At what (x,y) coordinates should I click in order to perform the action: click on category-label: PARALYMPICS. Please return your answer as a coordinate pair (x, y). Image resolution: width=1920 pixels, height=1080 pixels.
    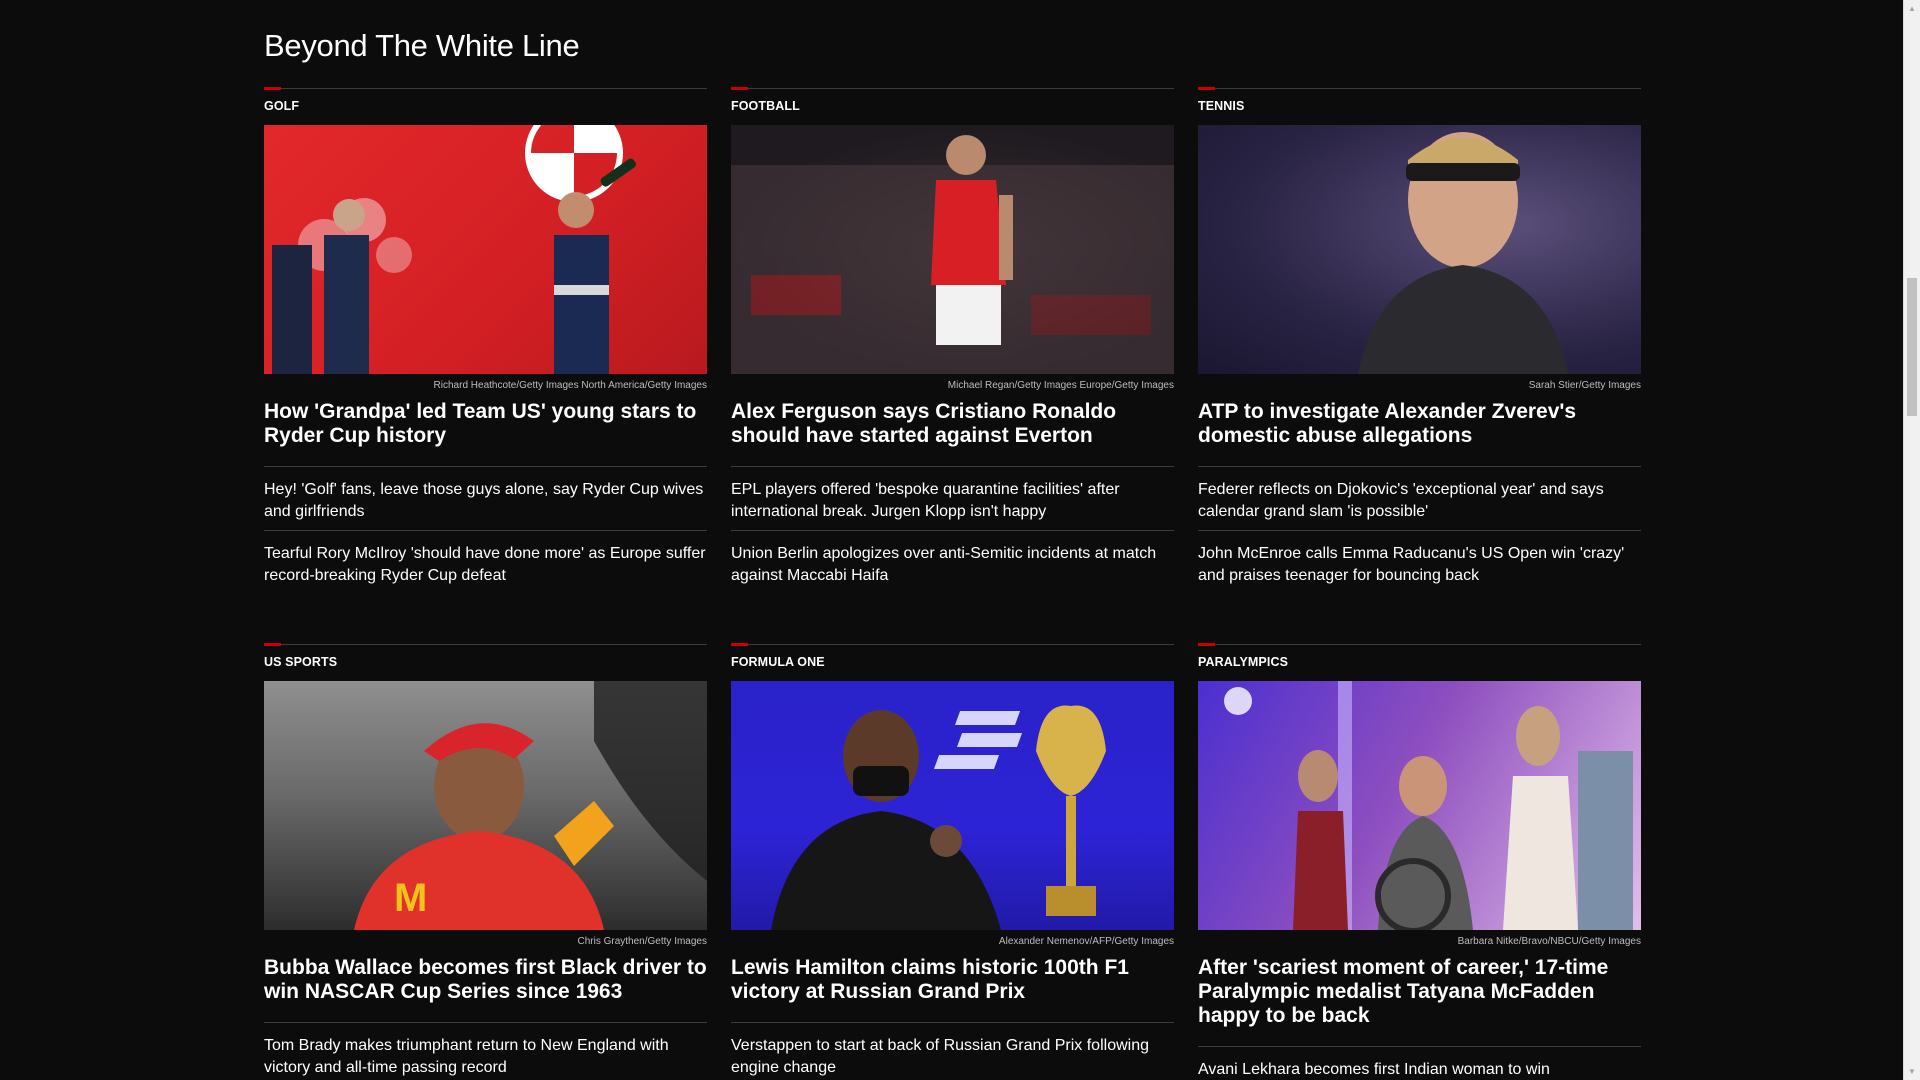
    Looking at the image, I should click on (1419, 663).